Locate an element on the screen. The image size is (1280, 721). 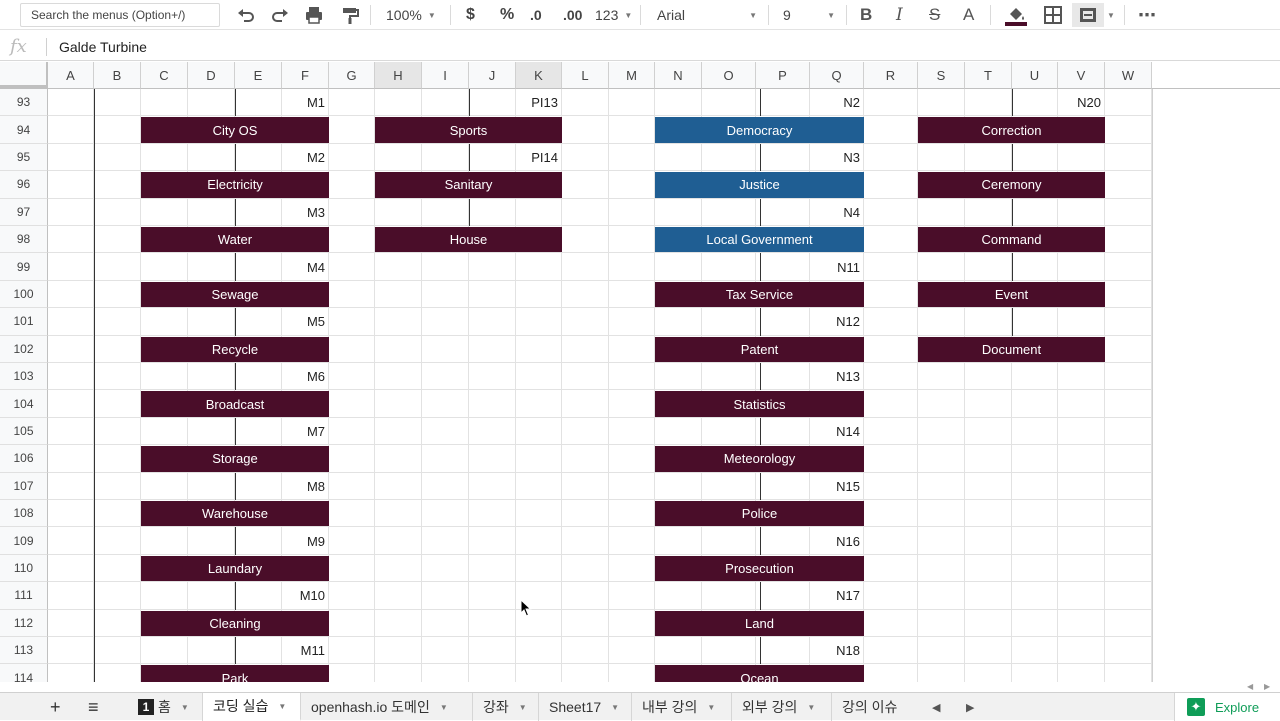
category-box: Event is located at coordinates (1011, 294).